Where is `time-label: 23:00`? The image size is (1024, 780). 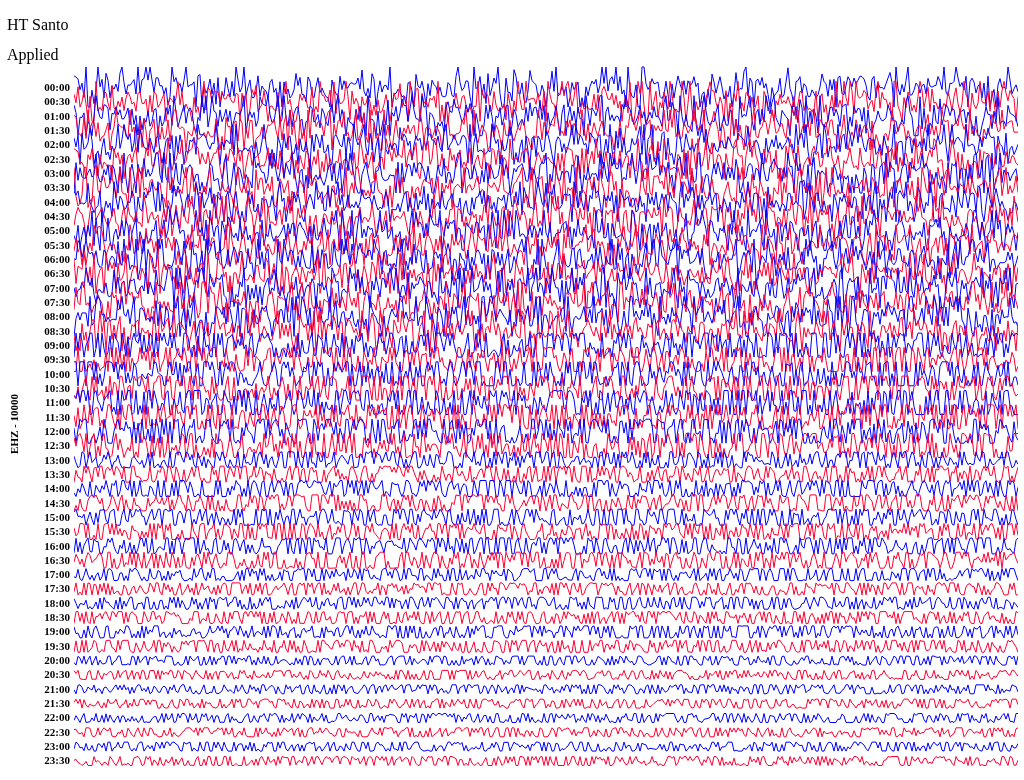 time-label: 23:00 is located at coordinates (57, 746).